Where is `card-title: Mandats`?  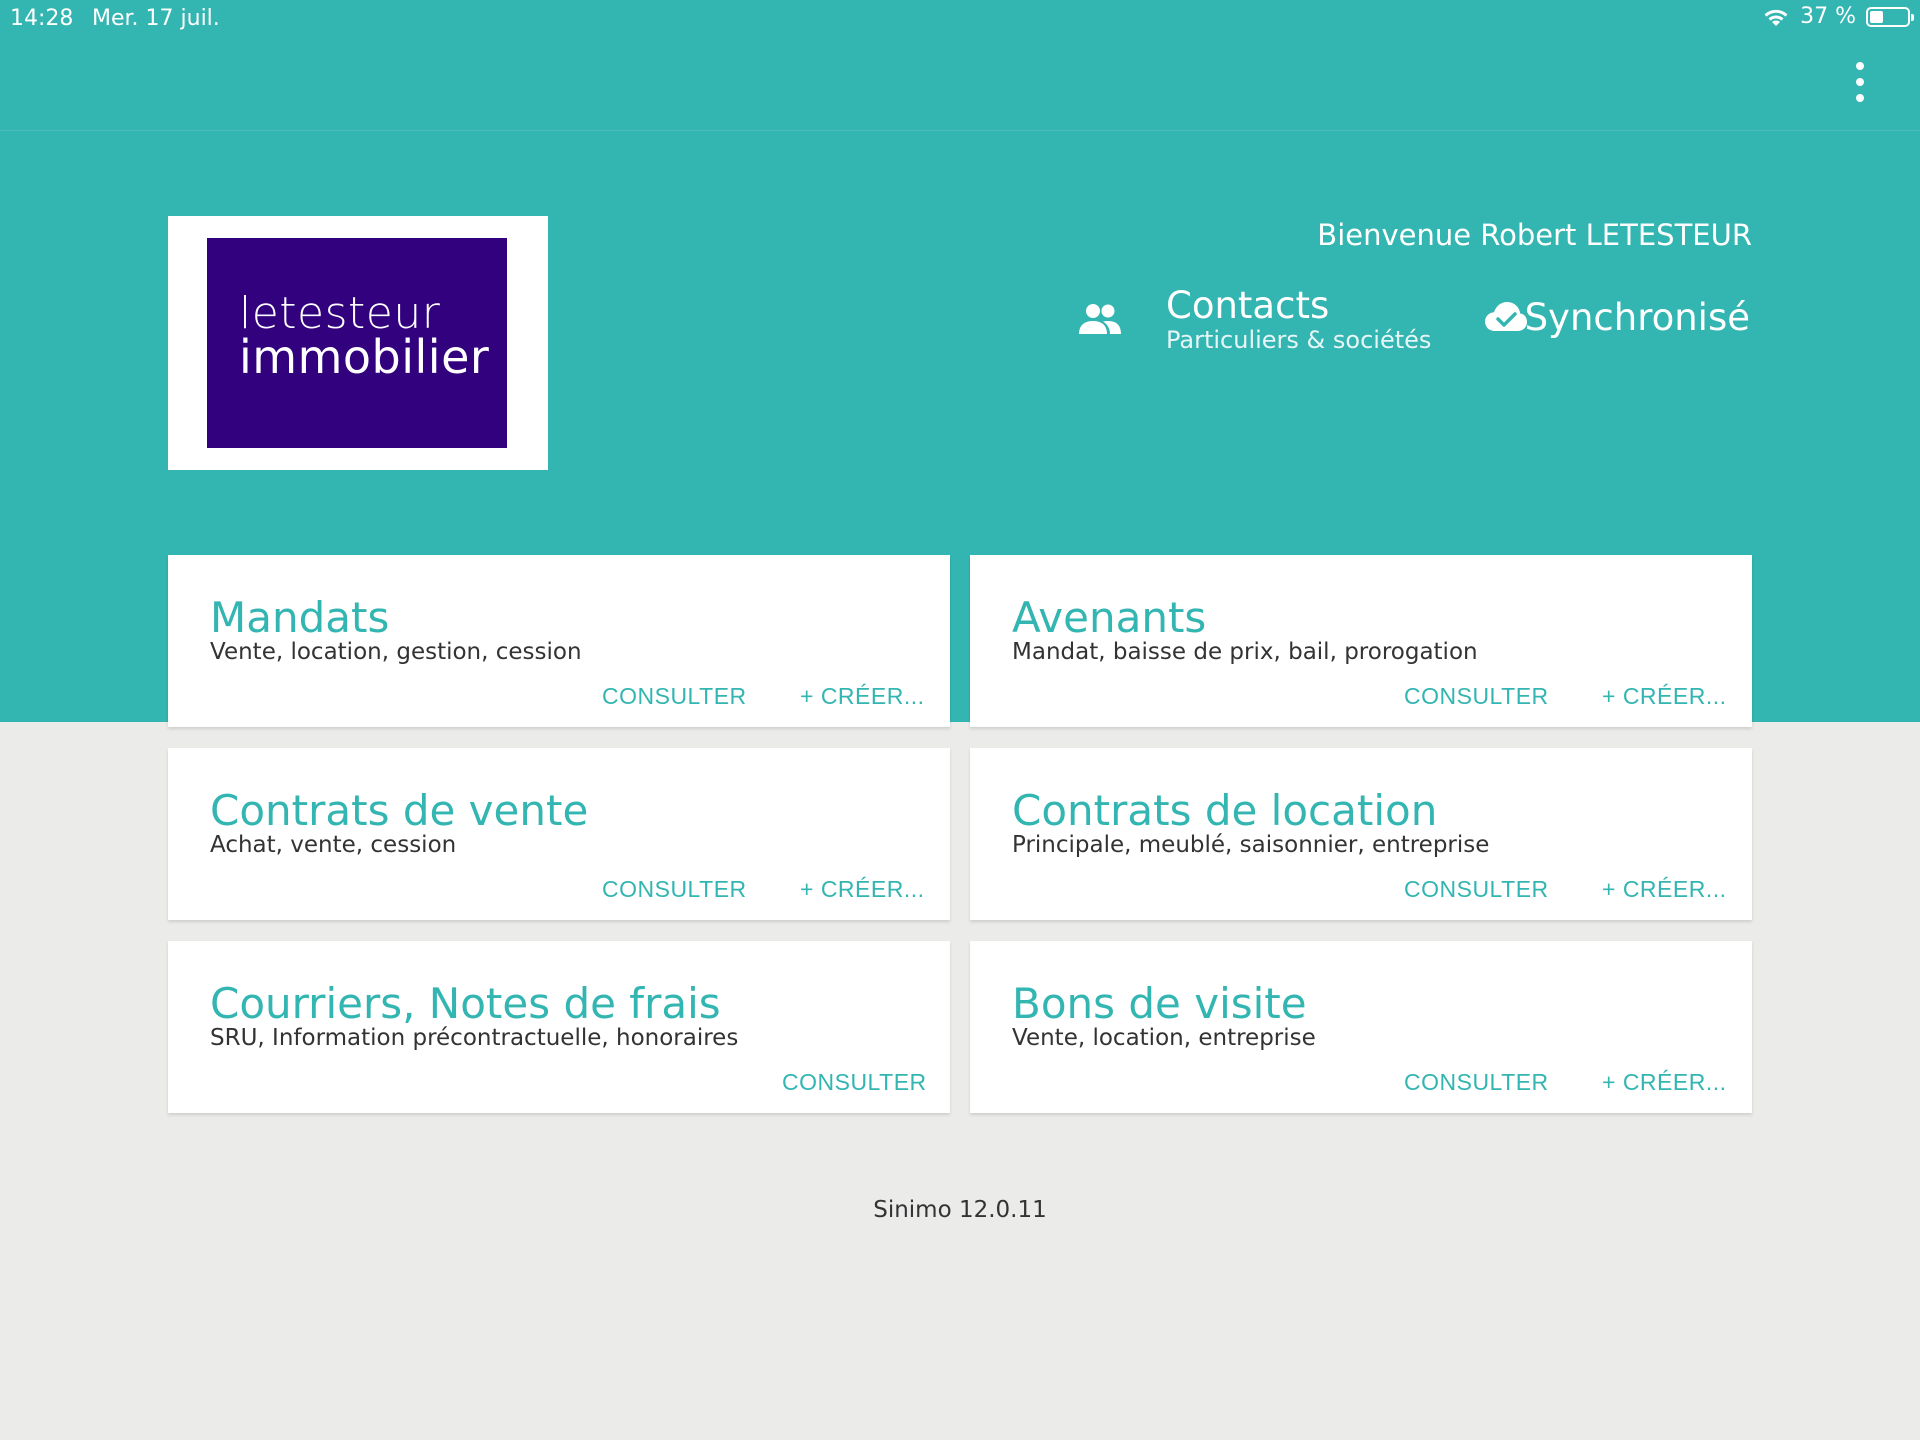
card-title: Mandats is located at coordinates (300, 617).